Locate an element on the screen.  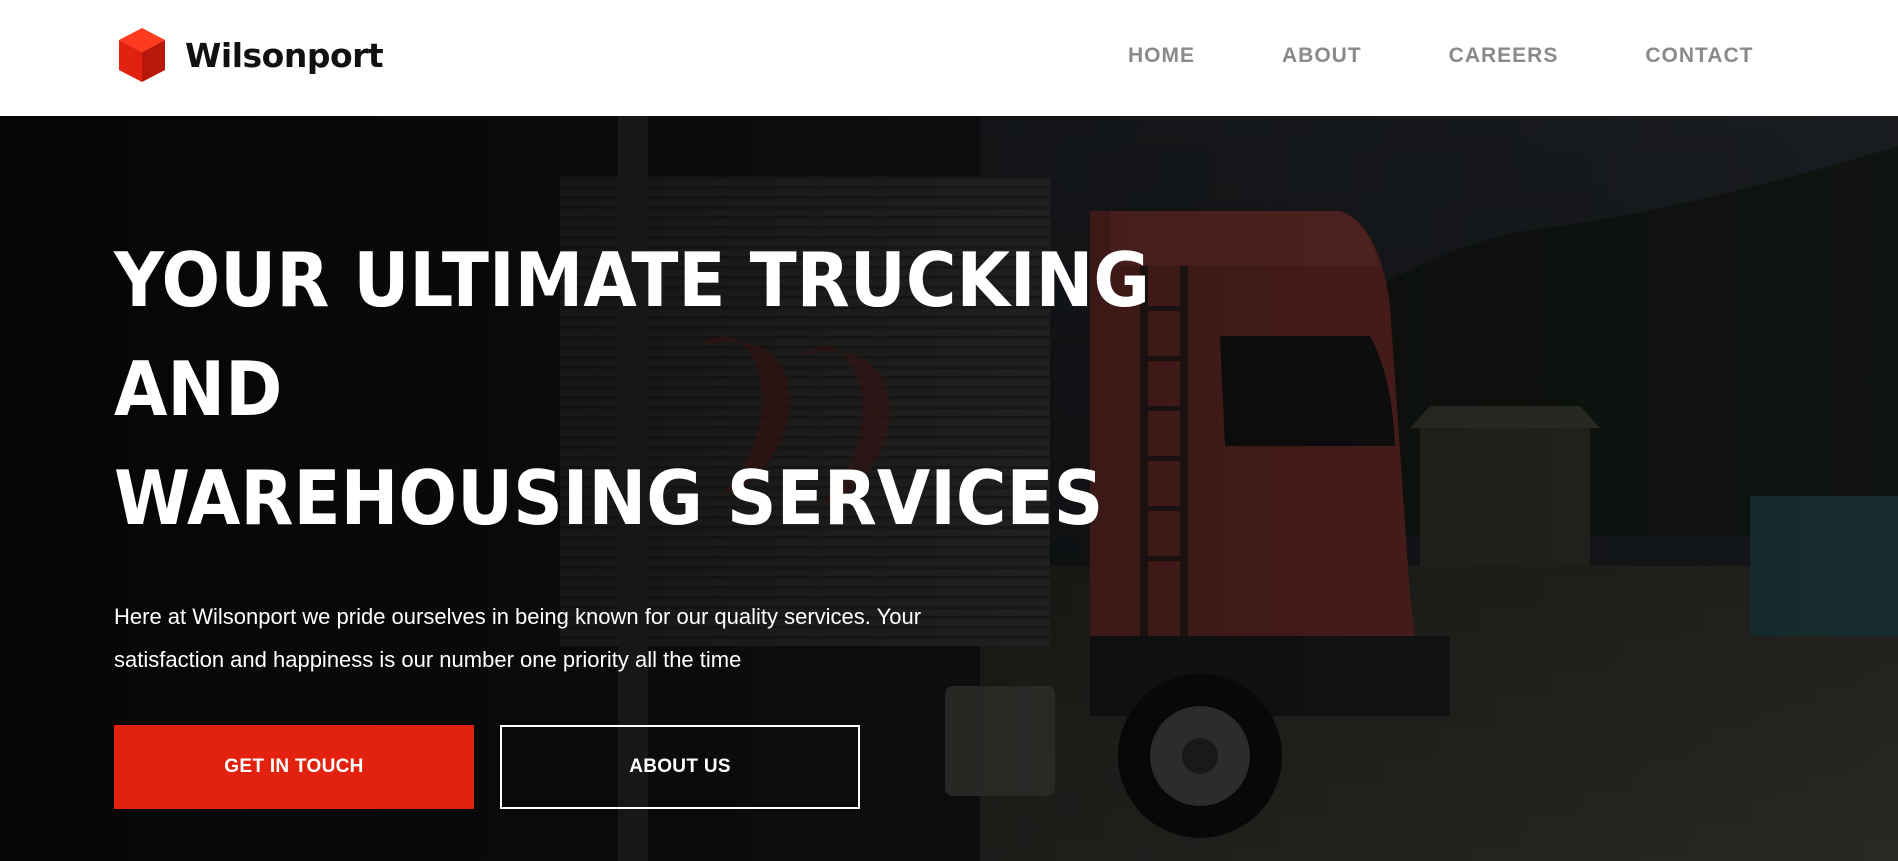
about-us-button: ABOUT US is located at coordinates (680, 767).